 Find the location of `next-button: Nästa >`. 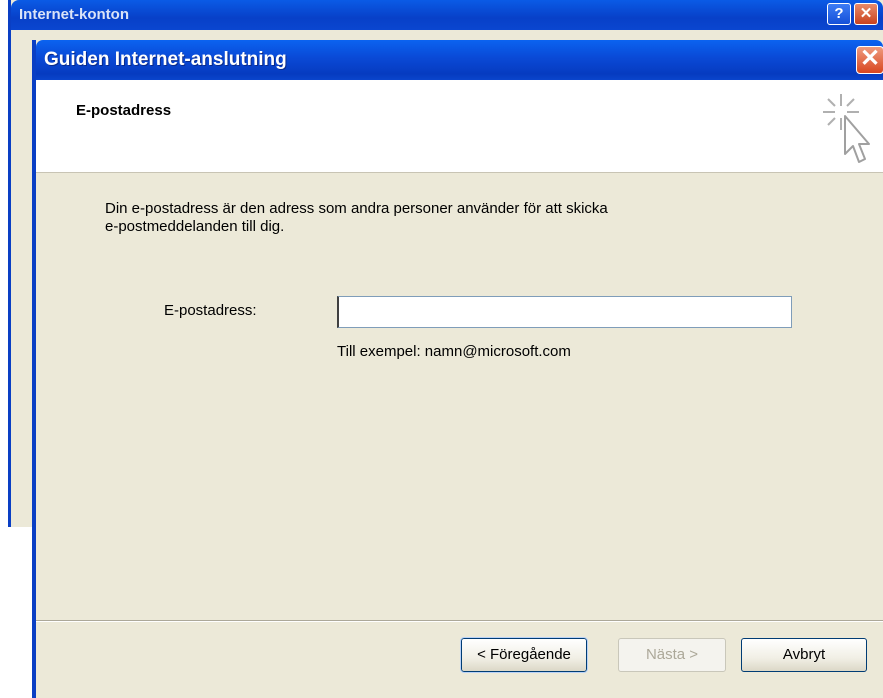

next-button: Nästa > is located at coordinates (672, 655).